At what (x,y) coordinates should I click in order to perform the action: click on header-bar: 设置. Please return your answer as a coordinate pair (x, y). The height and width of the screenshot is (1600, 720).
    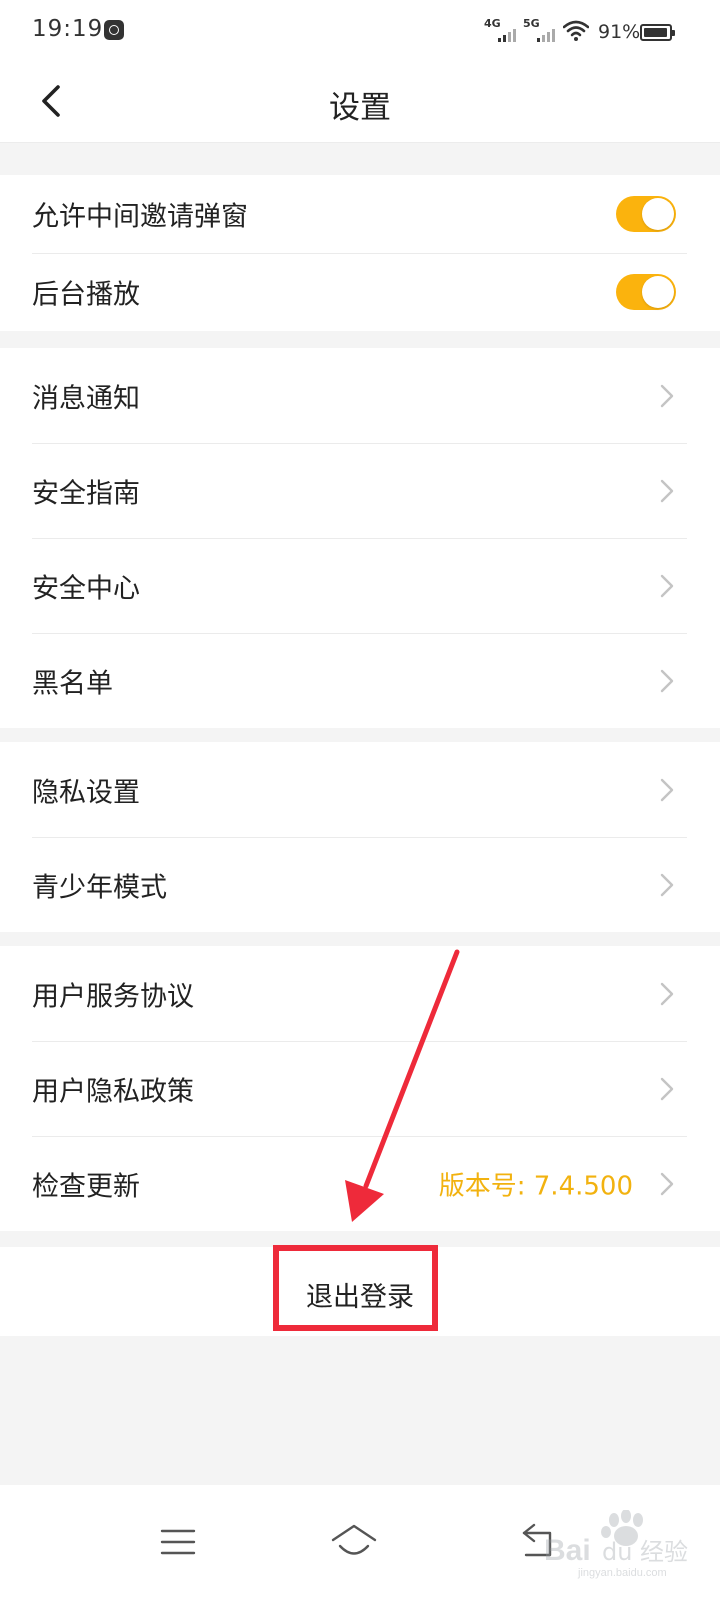
    Looking at the image, I should click on (360, 103).